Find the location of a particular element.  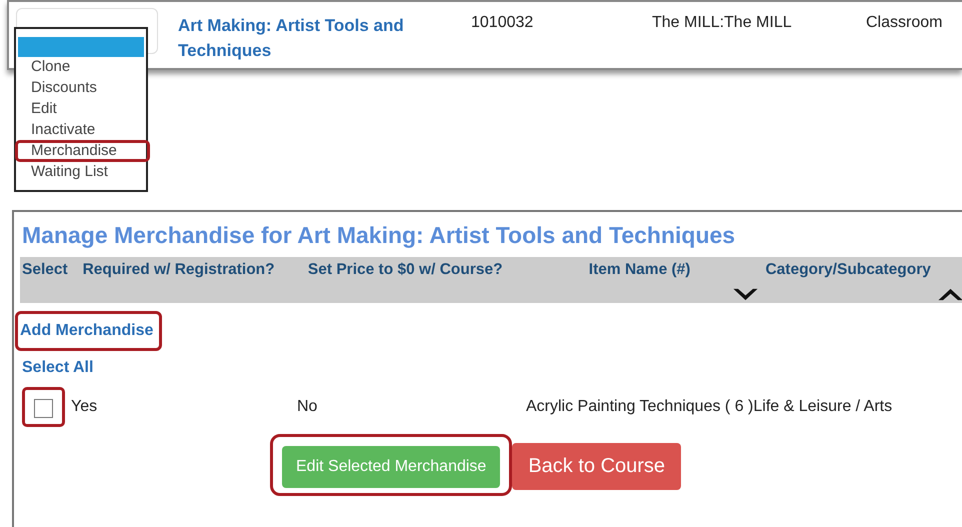

table-cell-text: No is located at coordinates (307, 407).